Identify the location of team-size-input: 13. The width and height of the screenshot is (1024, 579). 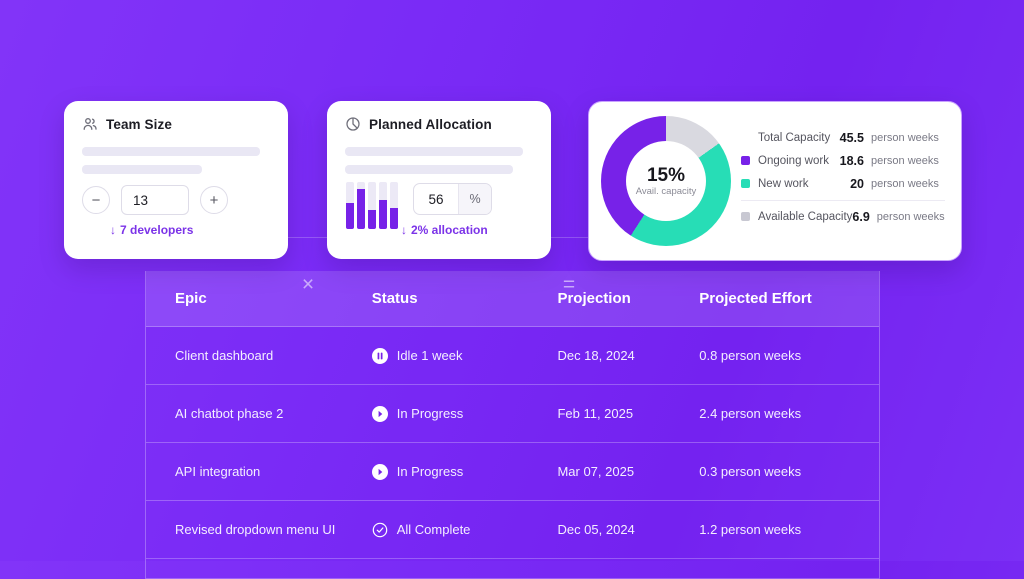
(155, 200).